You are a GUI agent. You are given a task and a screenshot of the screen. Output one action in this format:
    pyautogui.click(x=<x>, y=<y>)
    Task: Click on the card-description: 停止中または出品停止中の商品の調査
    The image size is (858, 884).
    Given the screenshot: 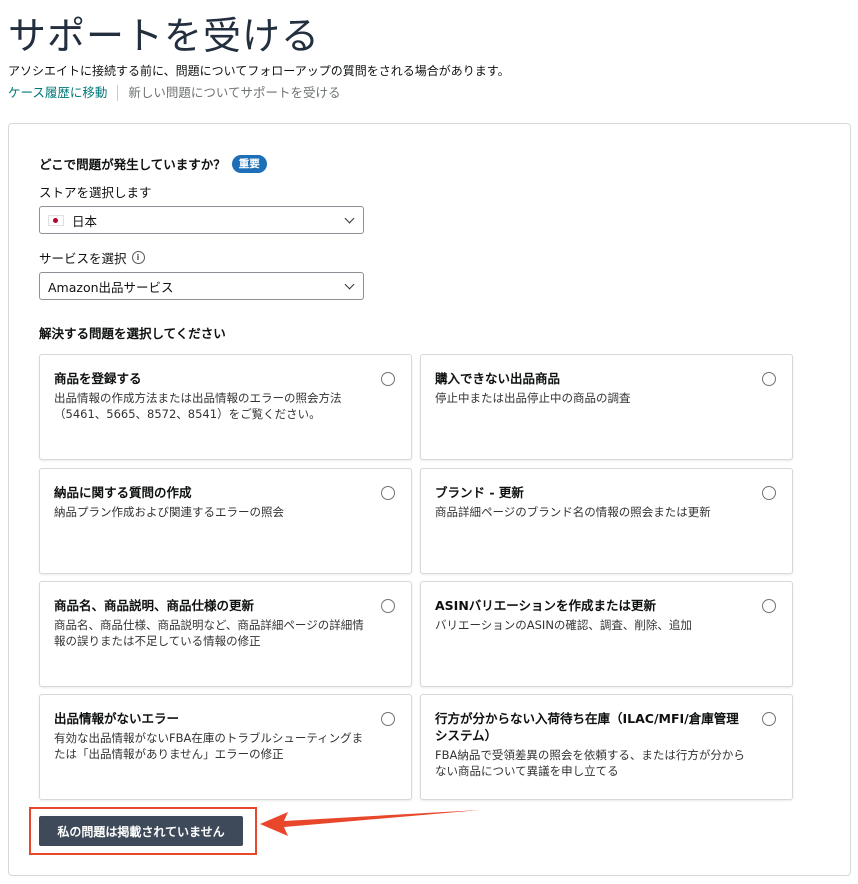 What is the action you would take?
    pyautogui.click(x=533, y=398)
    